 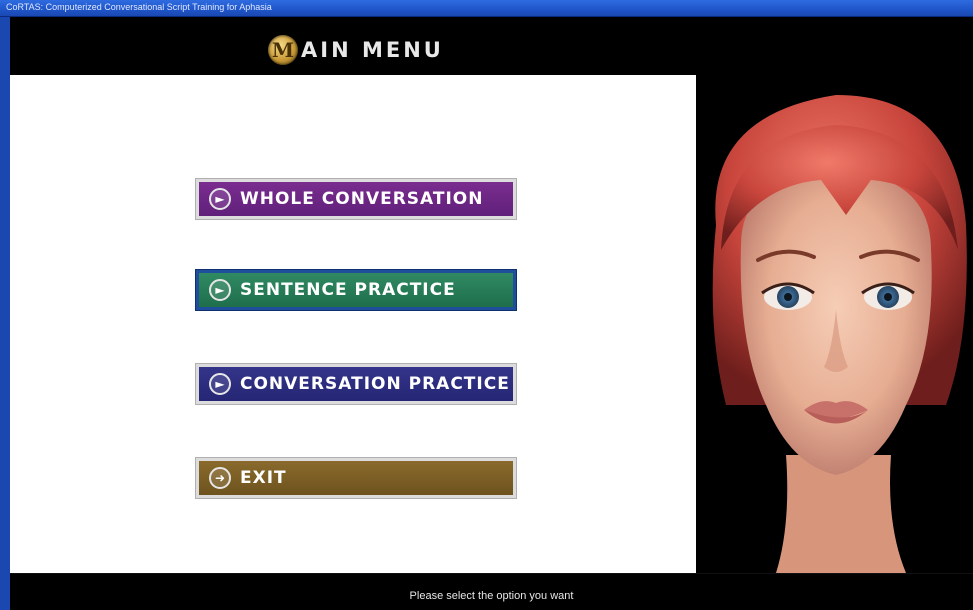 I want to click on exit-circle-icon: ➜, so click(x=220, y=478).